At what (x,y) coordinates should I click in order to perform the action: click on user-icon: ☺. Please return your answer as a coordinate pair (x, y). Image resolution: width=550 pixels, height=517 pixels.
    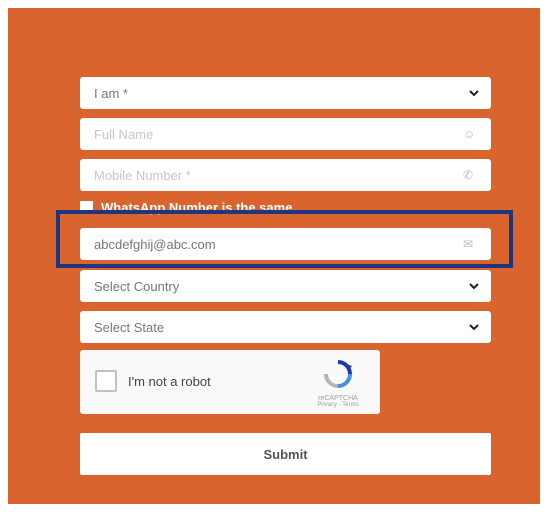
    Looking at the image, I should click on (469, 134).